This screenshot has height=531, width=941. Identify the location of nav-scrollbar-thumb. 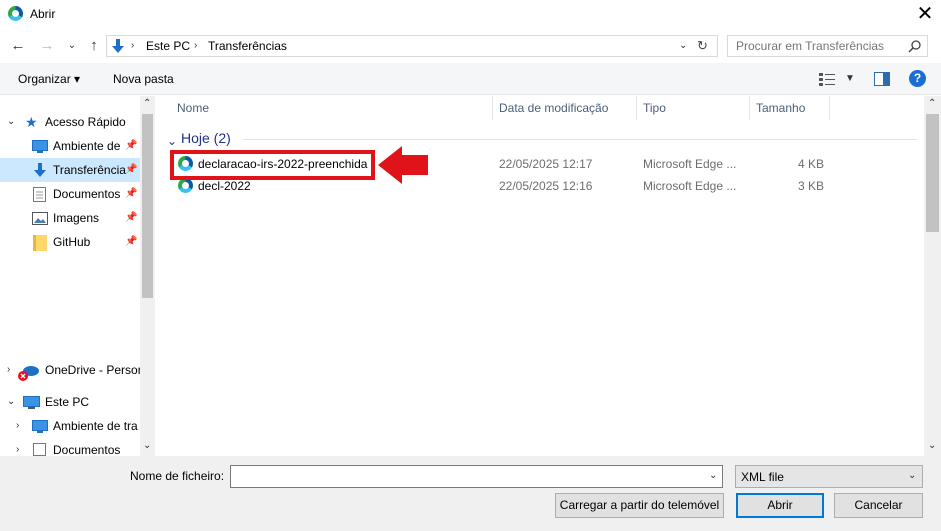
(147, 206).